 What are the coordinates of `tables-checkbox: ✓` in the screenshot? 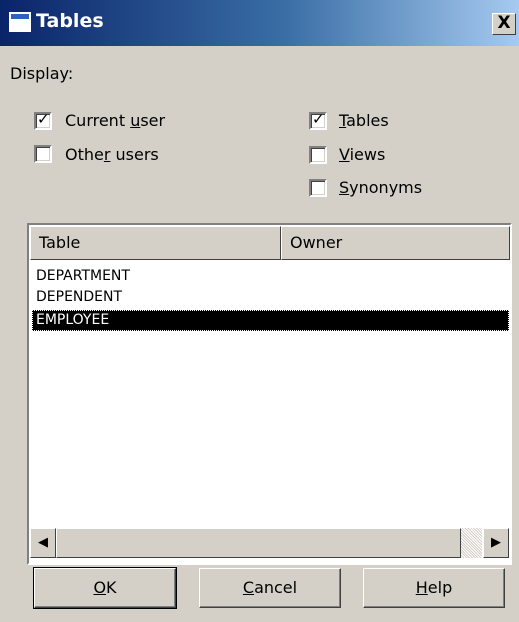 It's located at (318, 120).